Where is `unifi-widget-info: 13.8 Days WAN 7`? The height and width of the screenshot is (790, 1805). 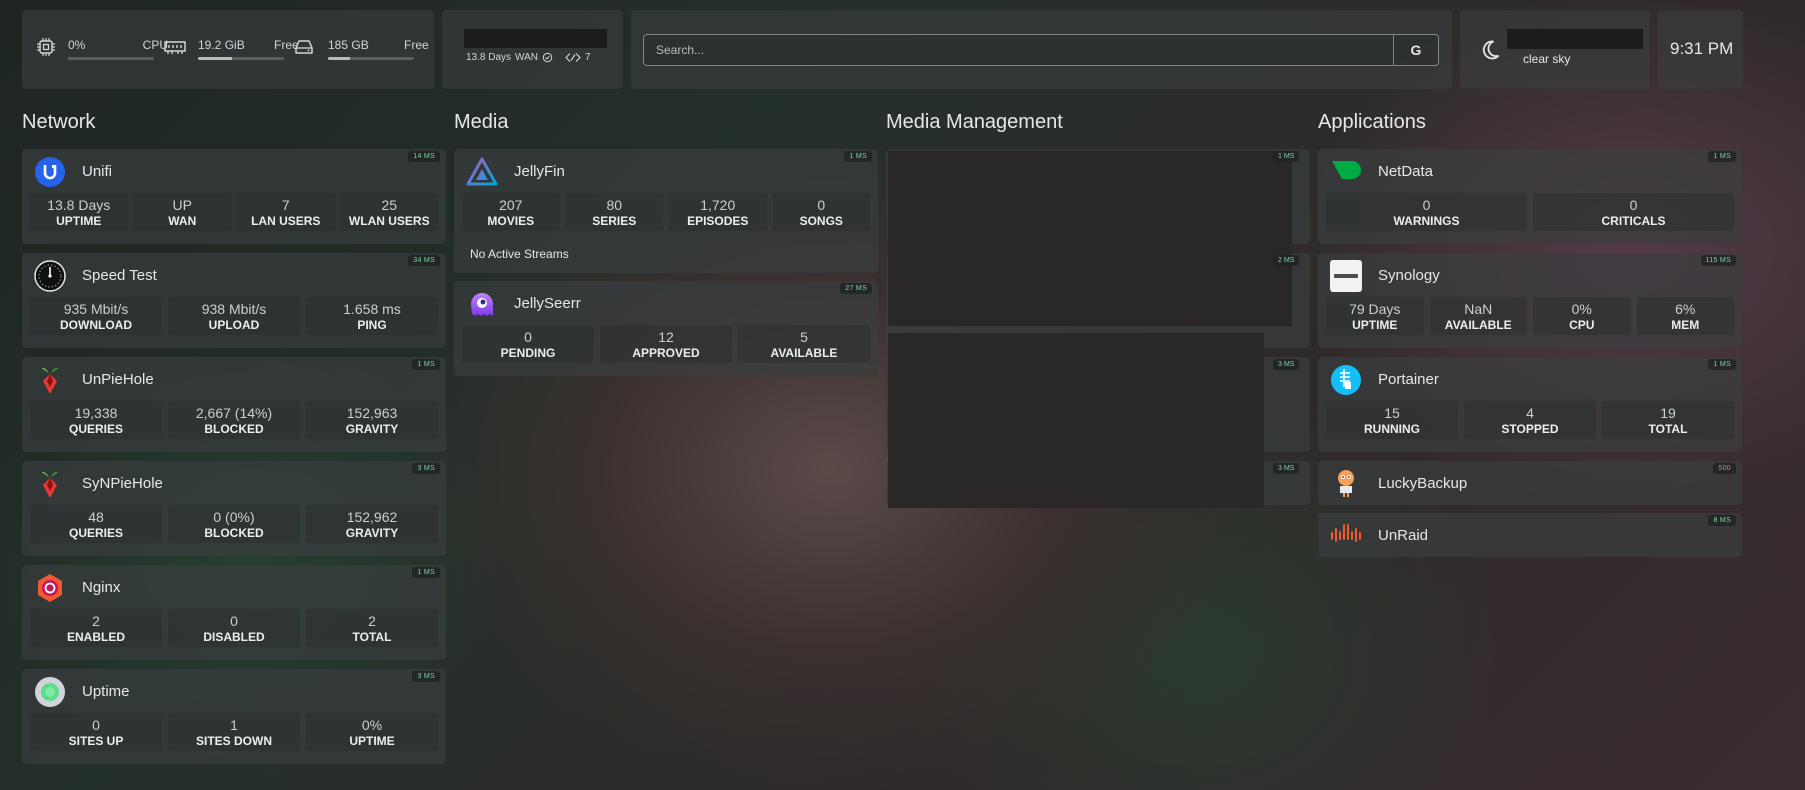
unifi-widget-info: 13.8 Days WAN 7 is located at coordinates (528, 57).